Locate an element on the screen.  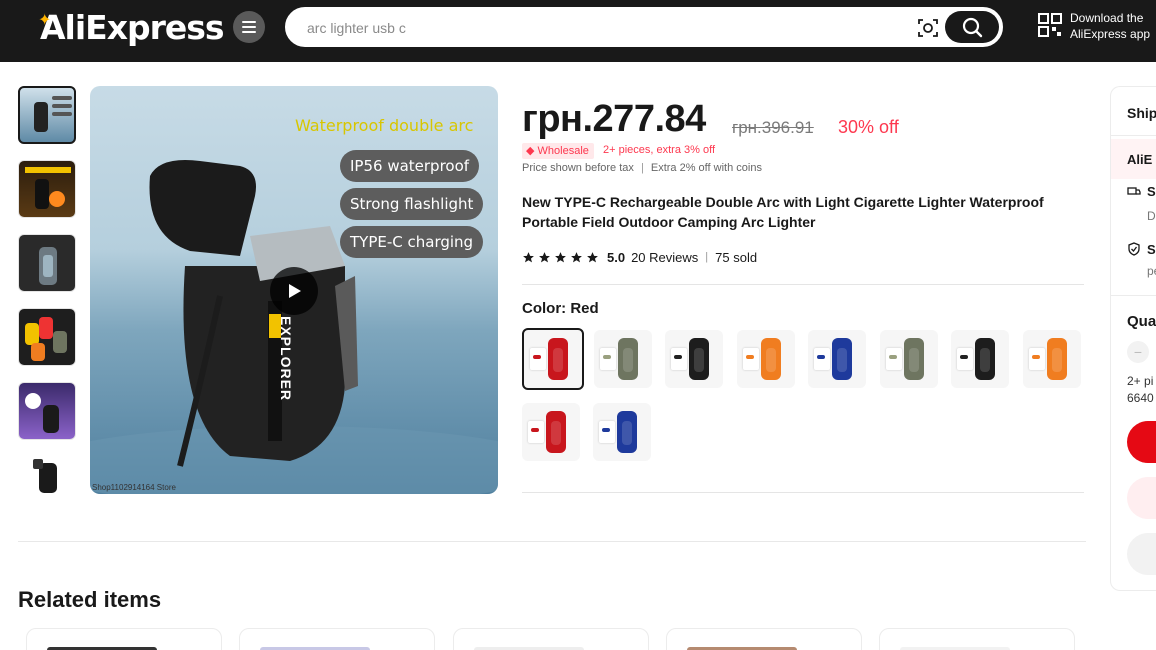
rating-row: 5.0 20 Reviews | 75 sold is located at coordinates (639, 257).